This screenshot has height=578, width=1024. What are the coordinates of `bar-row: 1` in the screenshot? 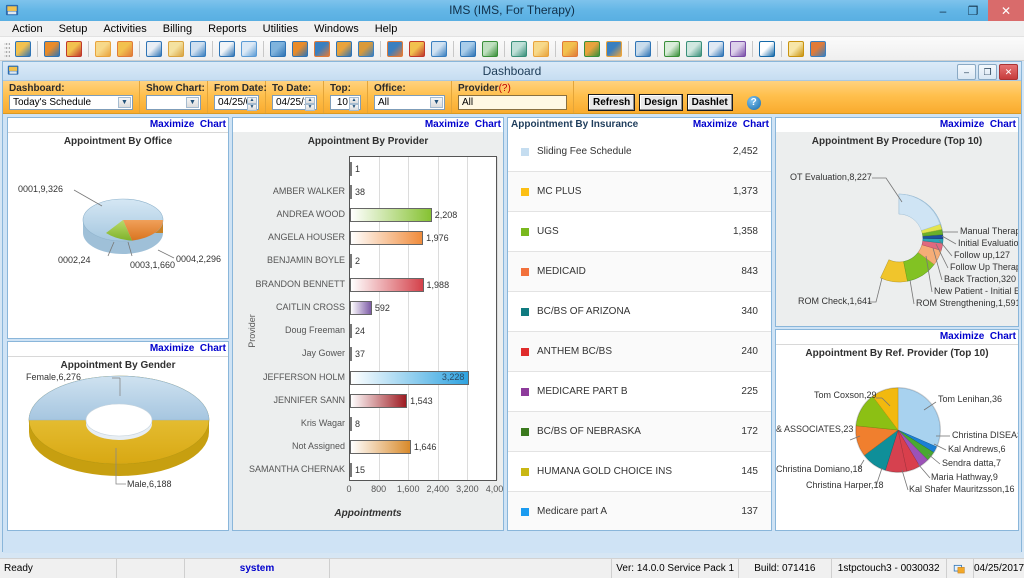 It's located at (355, 168).